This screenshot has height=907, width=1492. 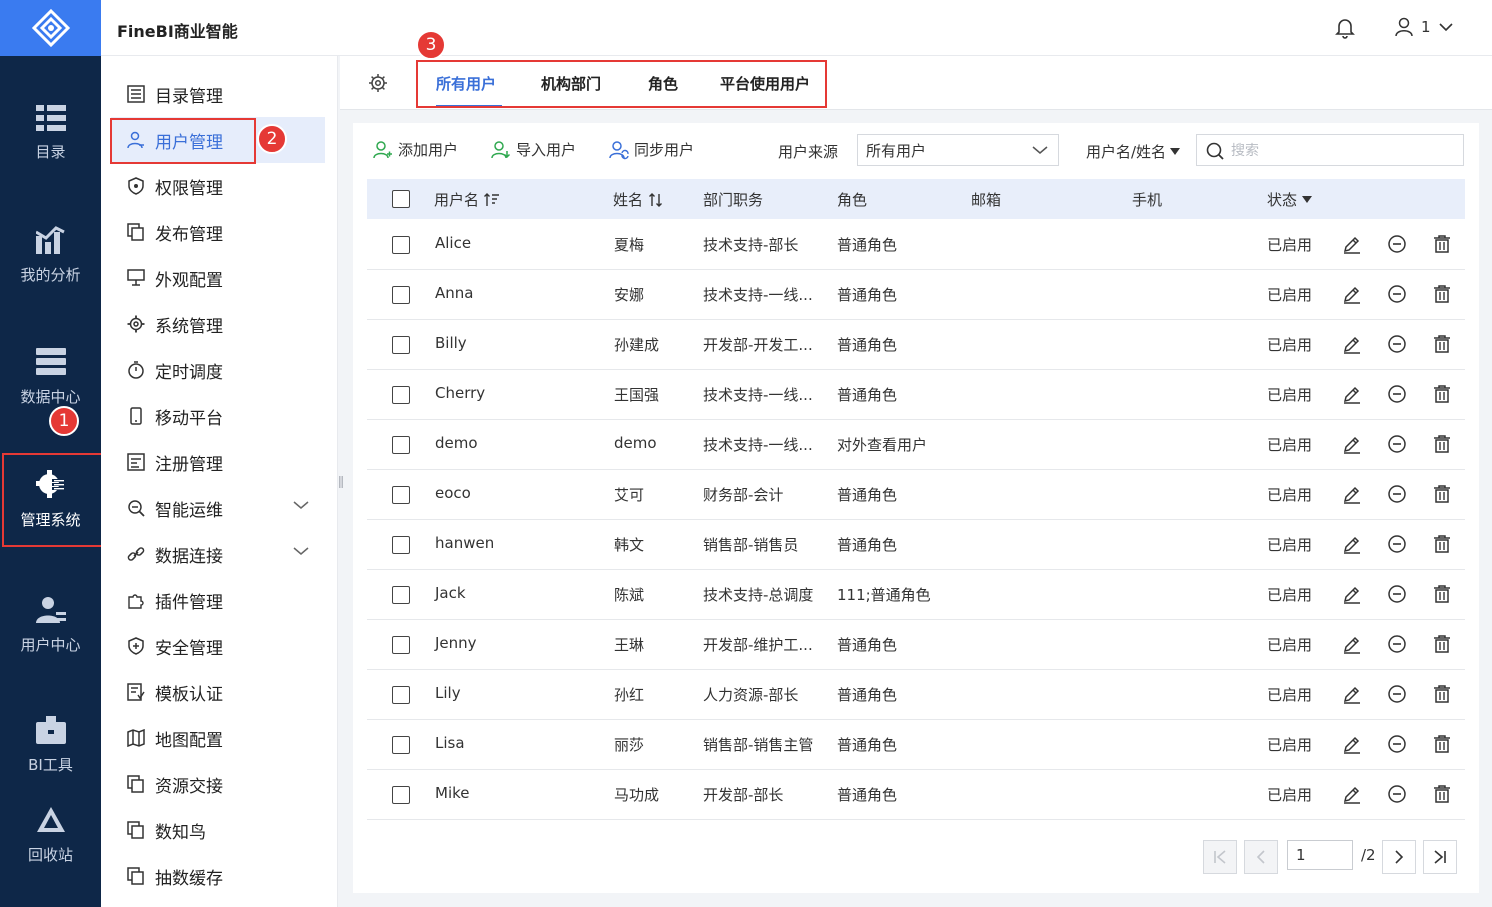 What do you see at coordinates (50, 28) in the screenshot?
I see `logo` at bounding box center [50, 28].